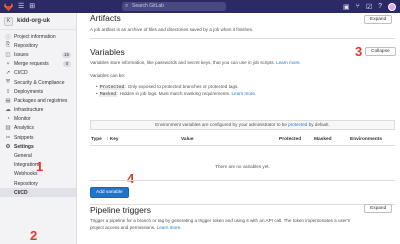 Image resolution: width=400 pixels, height=244 pixels. What do you see at coordinates (32, 6) in the screenshot?
I see `plus-icon: ⊞` at bounding box center [32, 6].